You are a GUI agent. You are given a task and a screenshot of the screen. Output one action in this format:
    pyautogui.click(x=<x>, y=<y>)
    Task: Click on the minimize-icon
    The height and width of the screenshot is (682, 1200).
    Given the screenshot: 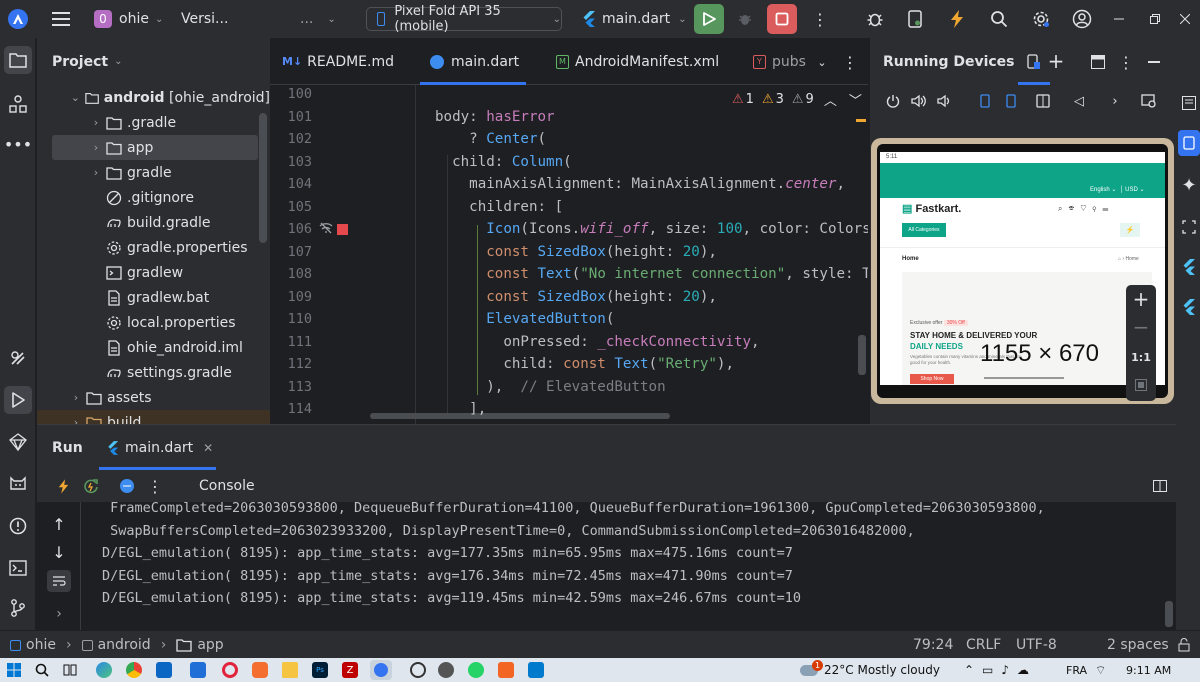 What is the action you would take?
    pyautogui.click(x=1119, y=19)
    